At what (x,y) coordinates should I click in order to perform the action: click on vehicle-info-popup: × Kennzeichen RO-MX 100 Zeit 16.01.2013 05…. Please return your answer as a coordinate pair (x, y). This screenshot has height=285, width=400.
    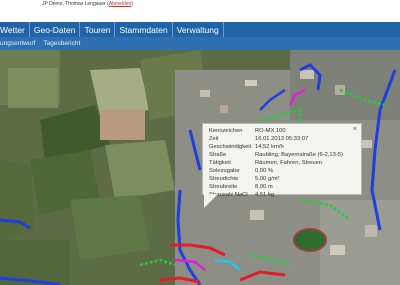
    Looking at the image, I should click on (282, 160).